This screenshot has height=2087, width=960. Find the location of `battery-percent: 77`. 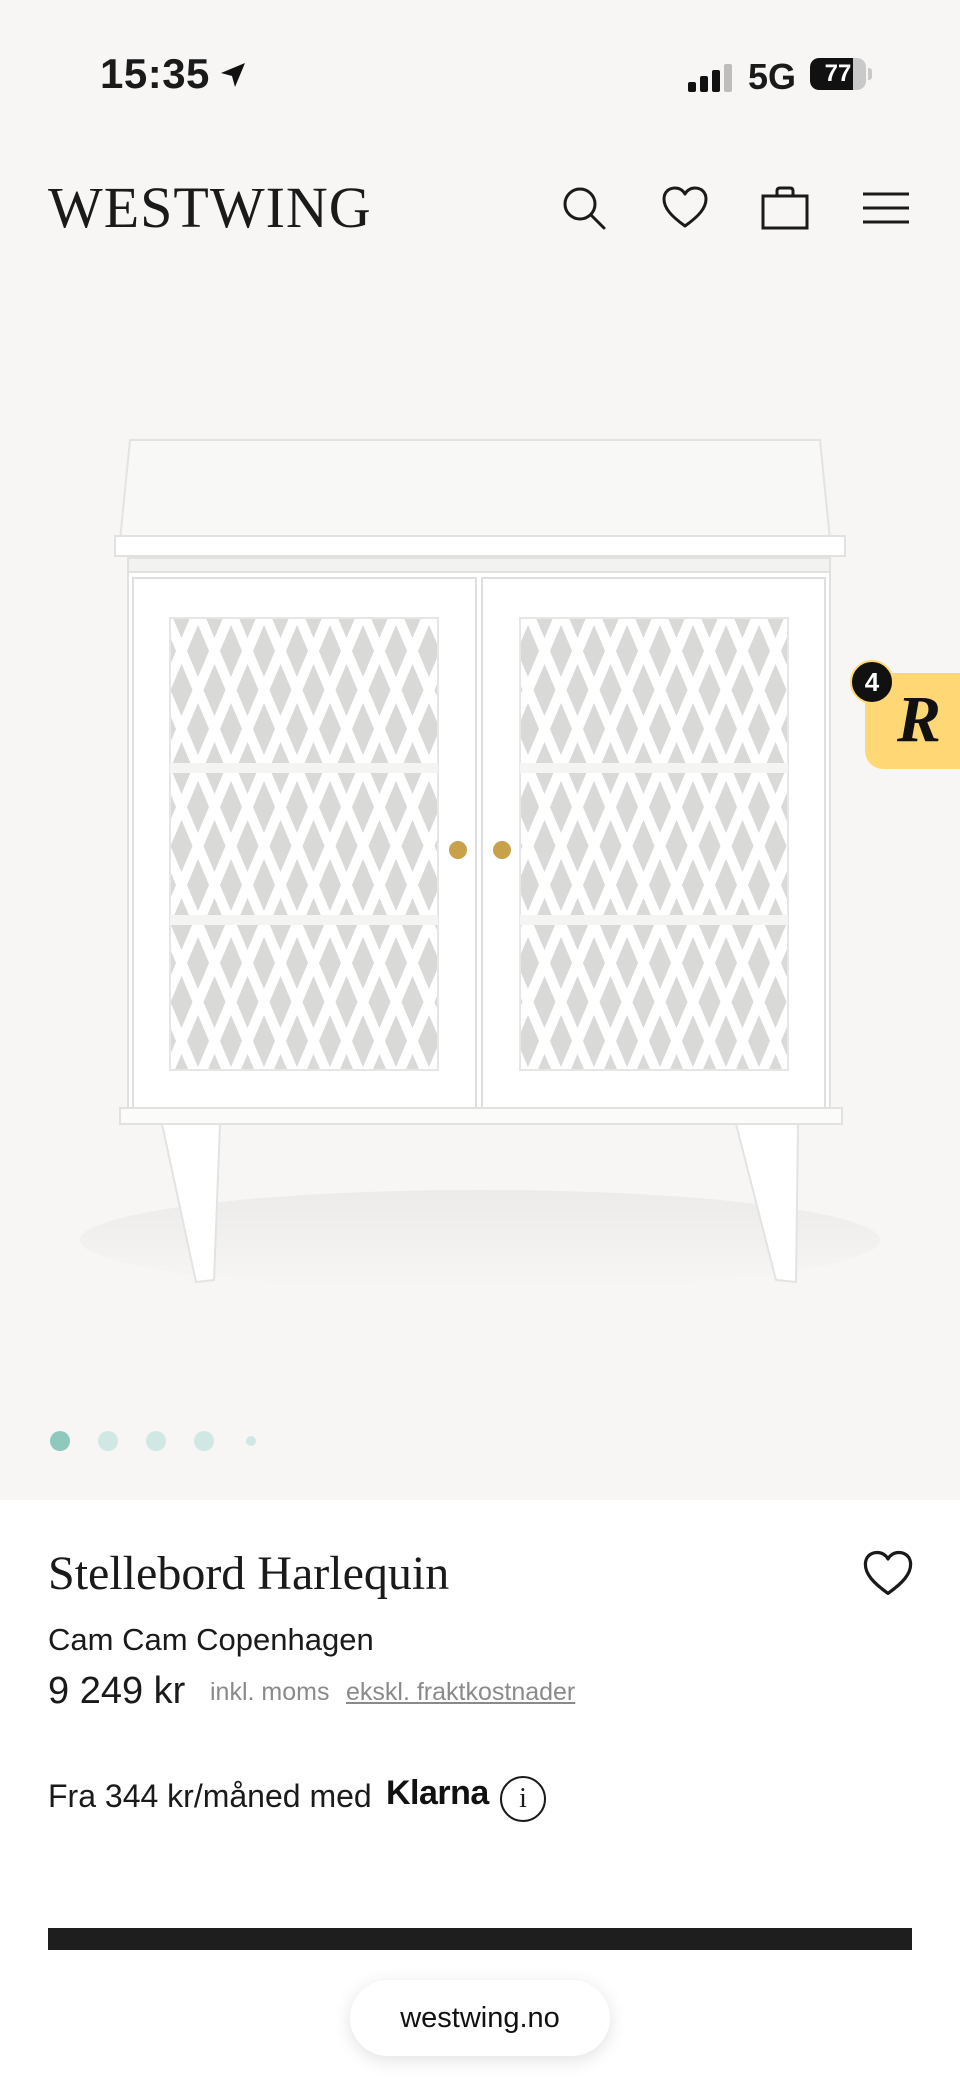

battery-percent: 77 is located at coordinates (838, 73).